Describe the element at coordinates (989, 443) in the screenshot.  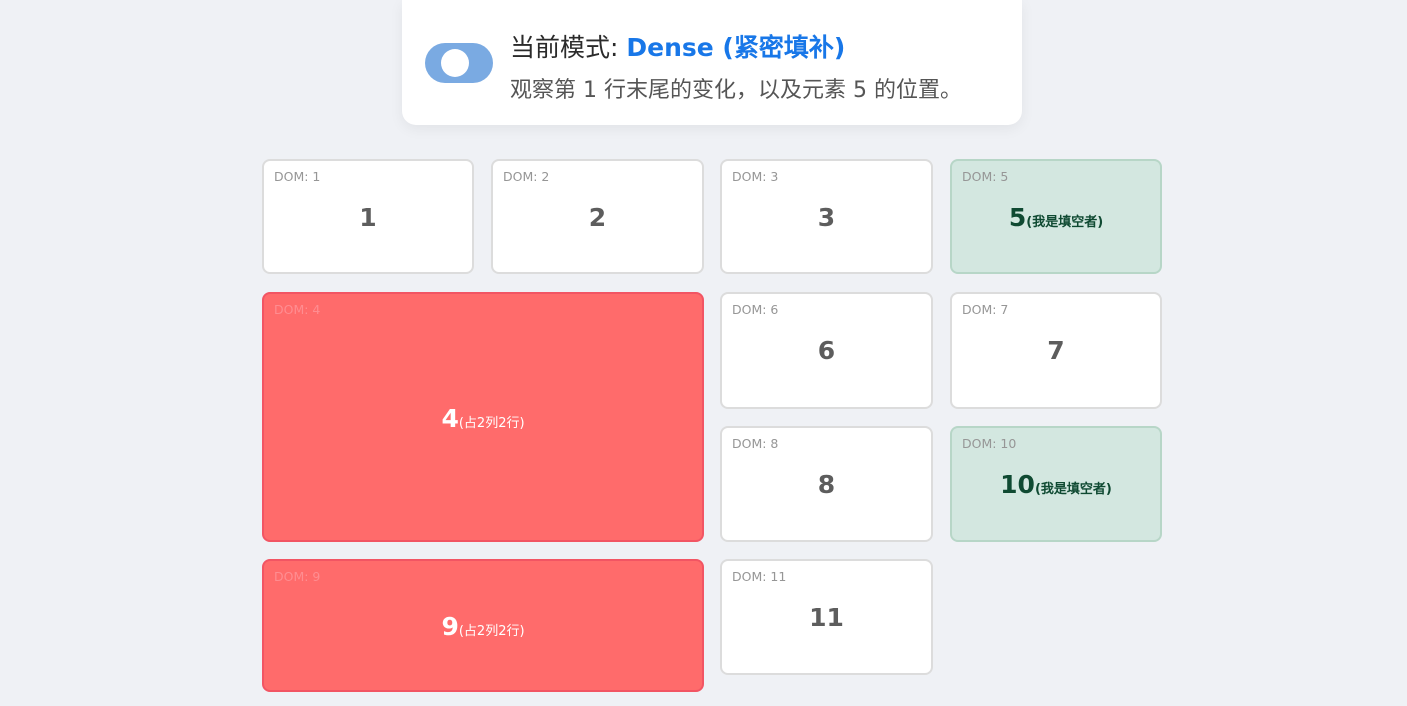
I see `dom-order-label: DOM: 10` at that location.